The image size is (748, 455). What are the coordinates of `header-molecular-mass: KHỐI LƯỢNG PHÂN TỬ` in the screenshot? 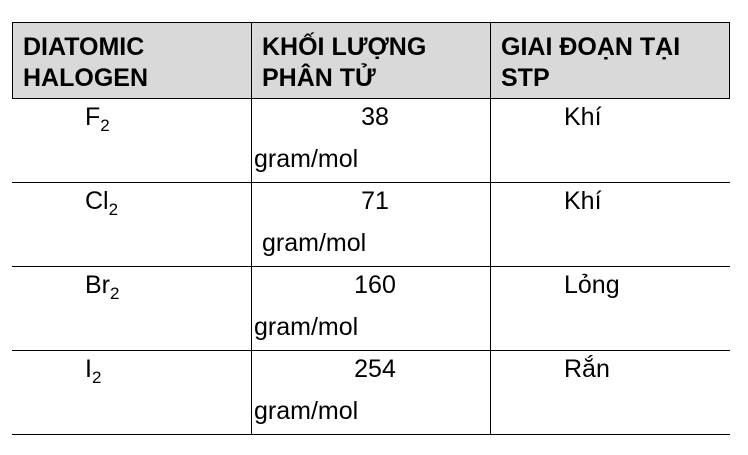 It's located at (370, 60).